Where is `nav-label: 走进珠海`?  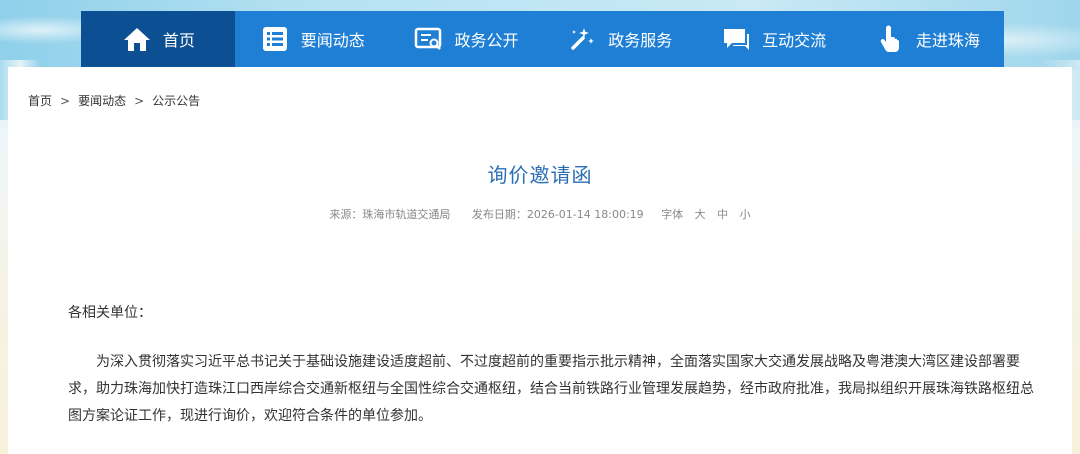
nav-label: 走进珠海 is located at coordinates (947, 40).